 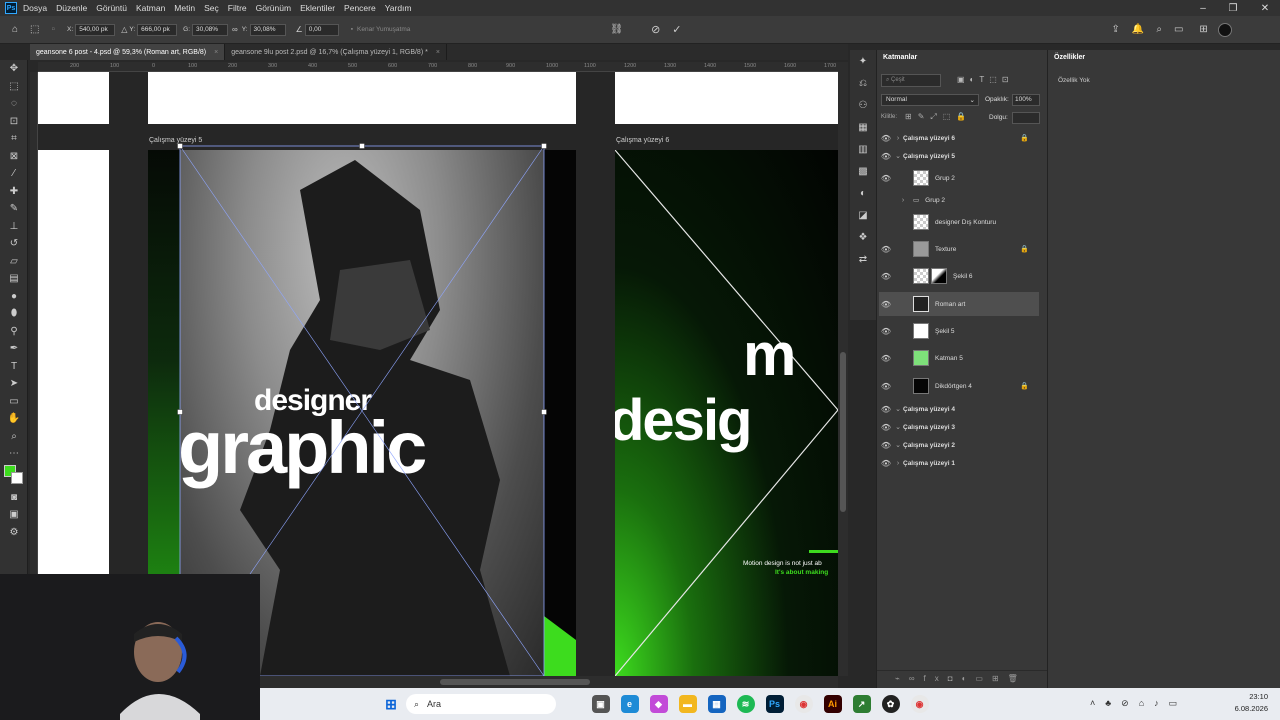 I want to click on delta-icon: △, so click(x=124, y=29).